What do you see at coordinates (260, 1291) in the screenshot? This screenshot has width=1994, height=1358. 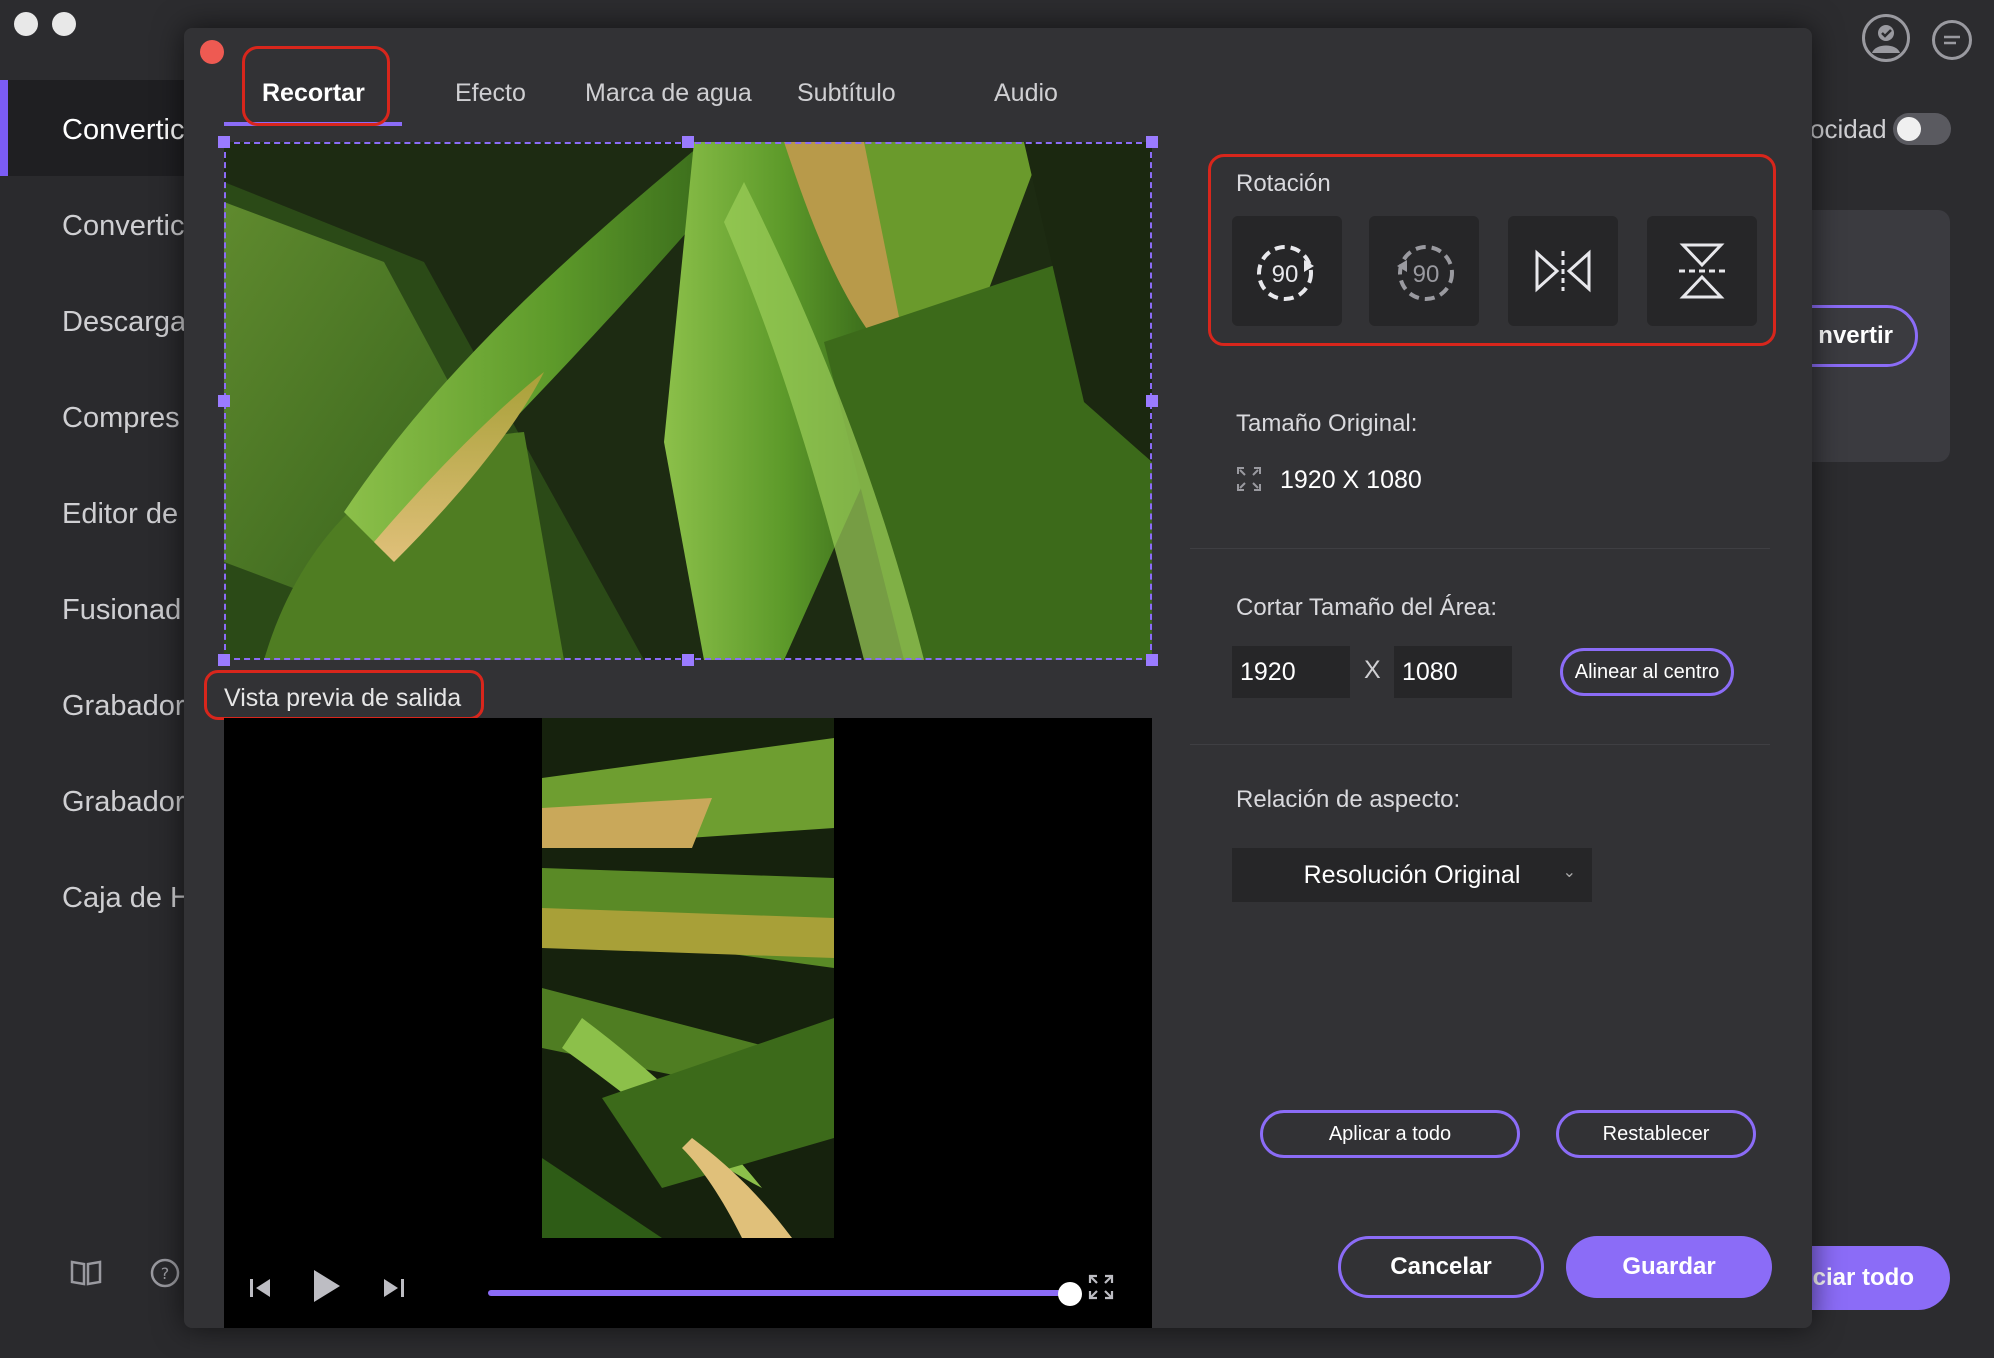 I see `previous-frame-icon` at bounding box center [260, 1291].